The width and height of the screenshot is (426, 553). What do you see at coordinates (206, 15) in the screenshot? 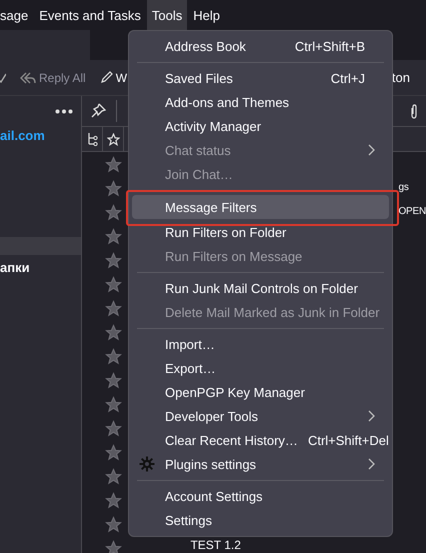
I see `menu-bar-item: Help` at bounding box center [206, 15].